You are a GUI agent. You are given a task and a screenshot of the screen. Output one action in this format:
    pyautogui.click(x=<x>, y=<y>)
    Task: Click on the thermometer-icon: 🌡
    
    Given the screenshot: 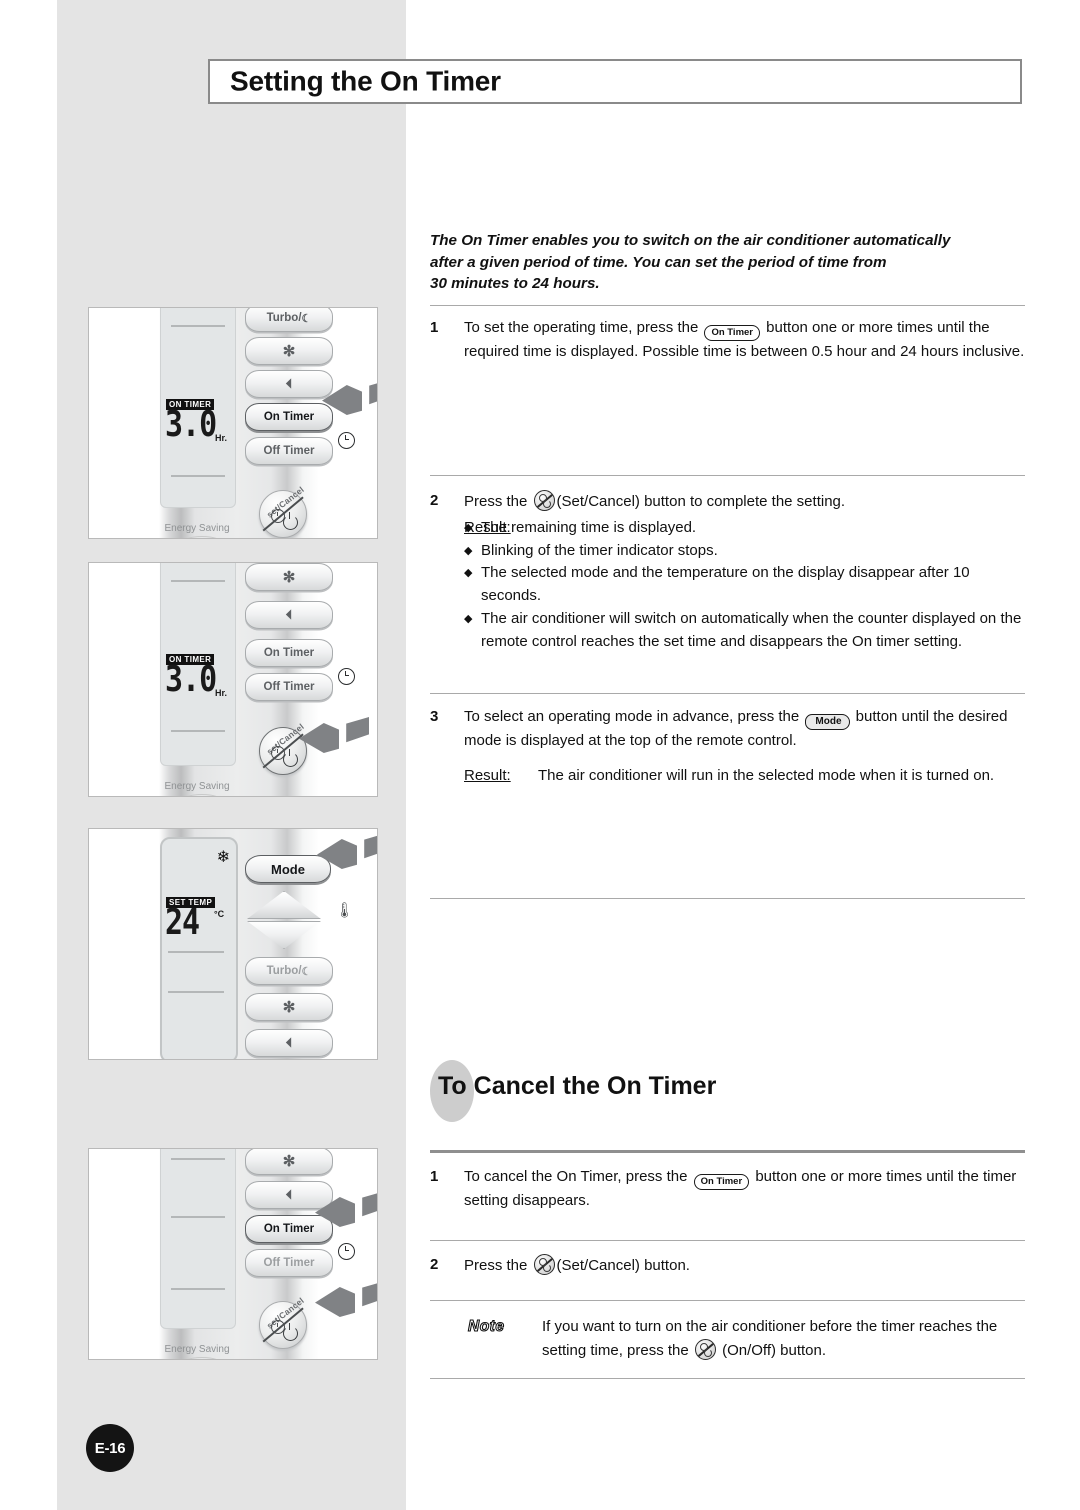 What is the action you would take?
    pyautogui.click(x=345, y=910)
    